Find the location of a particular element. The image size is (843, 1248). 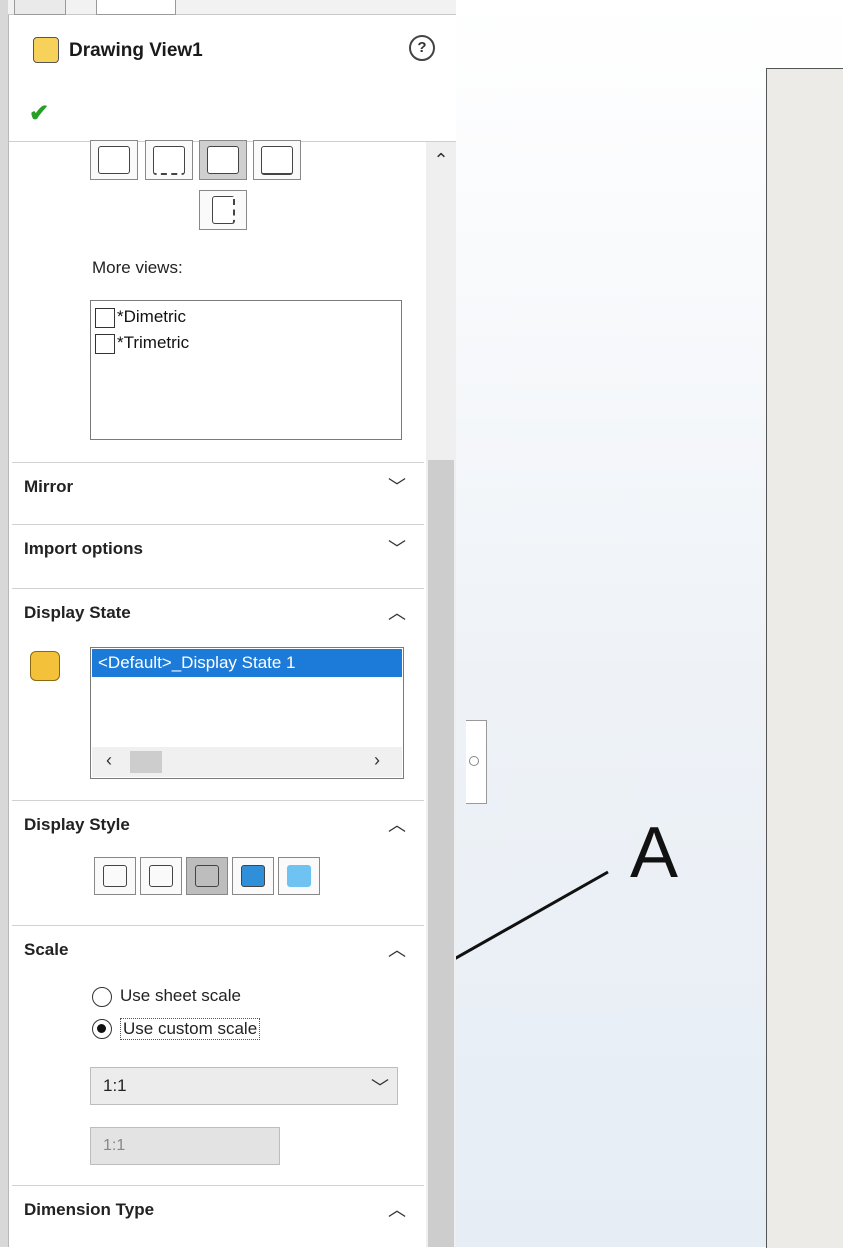

panel-header: Drawing View1 ? ✔ is located at coordinates (235, 78).